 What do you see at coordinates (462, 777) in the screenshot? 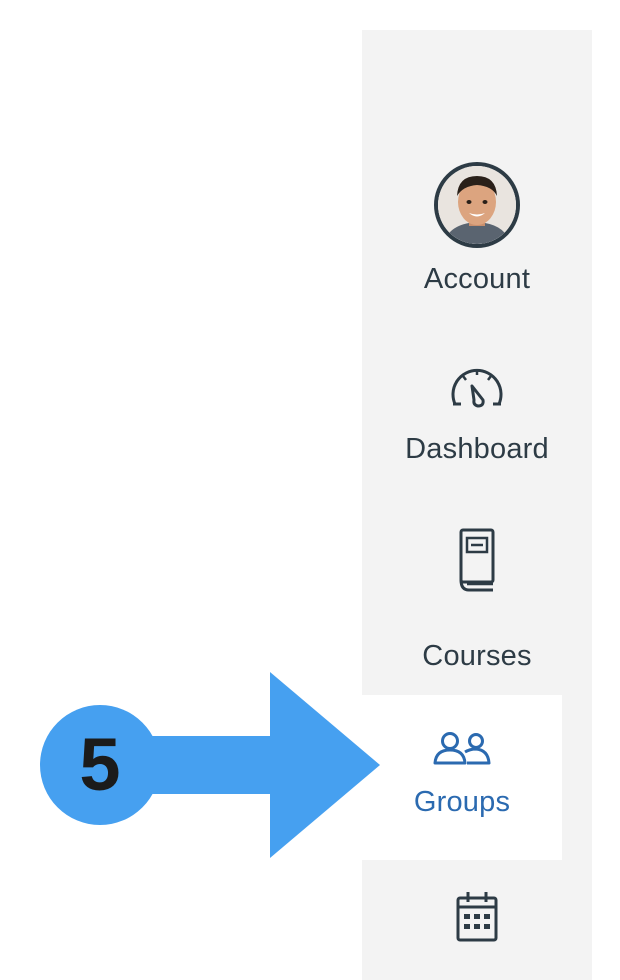
I see `nav-item-groups: Groups` at bounding box center [462, 777].